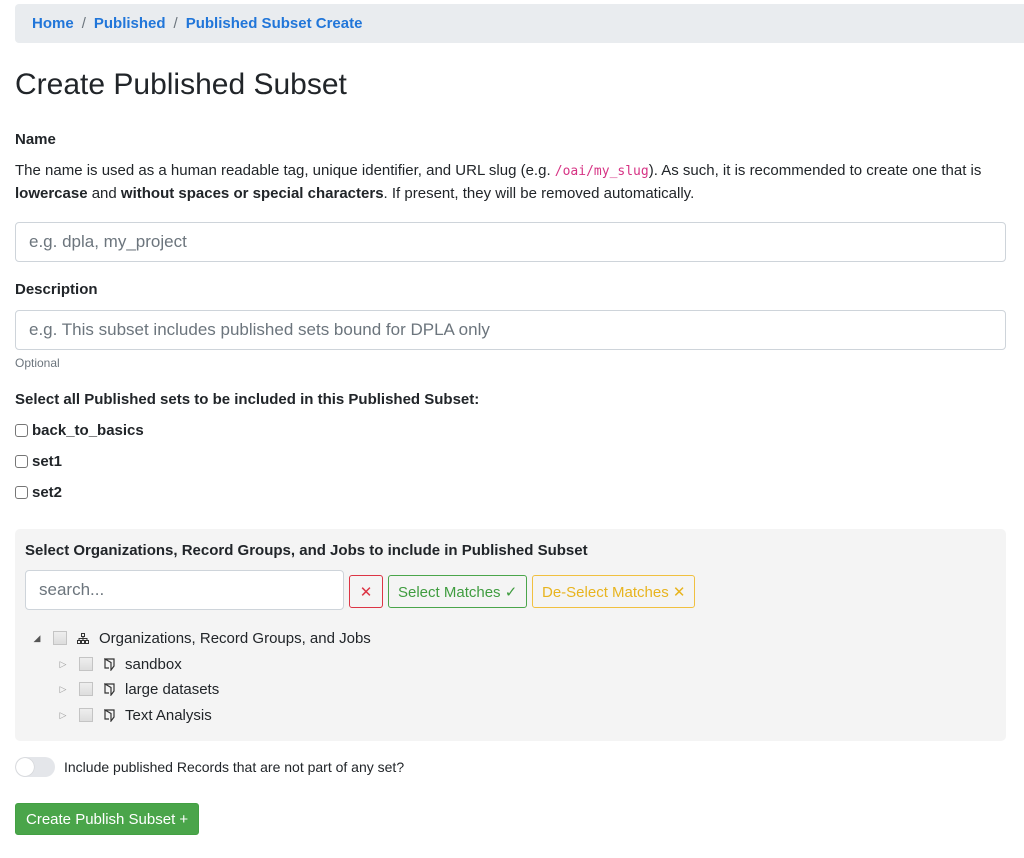  I want to click on slug-example: /oai/my_slug, so click(601, 171).